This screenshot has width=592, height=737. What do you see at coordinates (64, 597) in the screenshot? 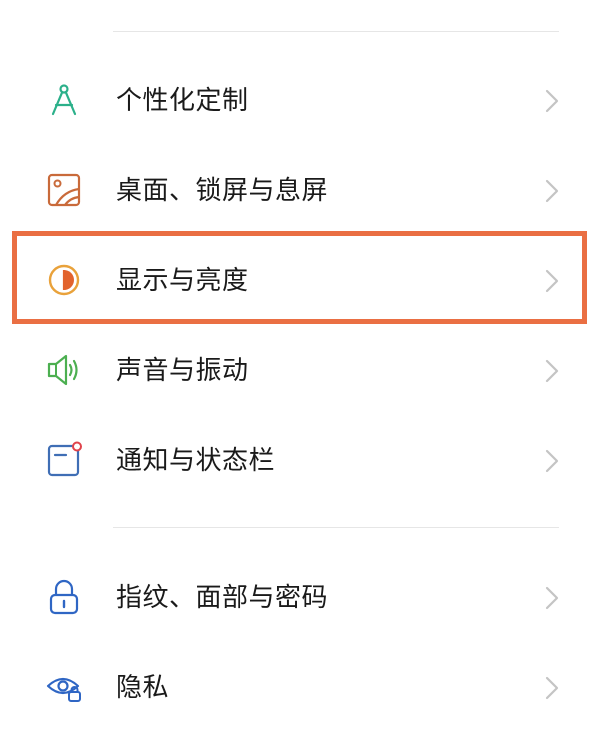
I see `lock-icon` at bounding box center [64, 597].